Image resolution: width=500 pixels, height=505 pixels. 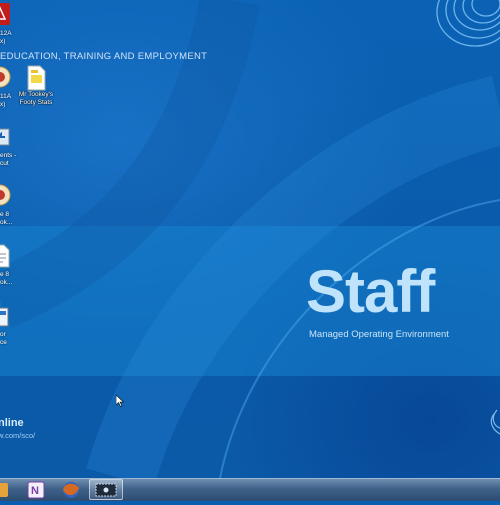 What do you see at coordinates (36, 98) in the screenshot?
I see `desktop-icon-label: Mr Tookey's Footy Stats` at bounding box center [36, 98].